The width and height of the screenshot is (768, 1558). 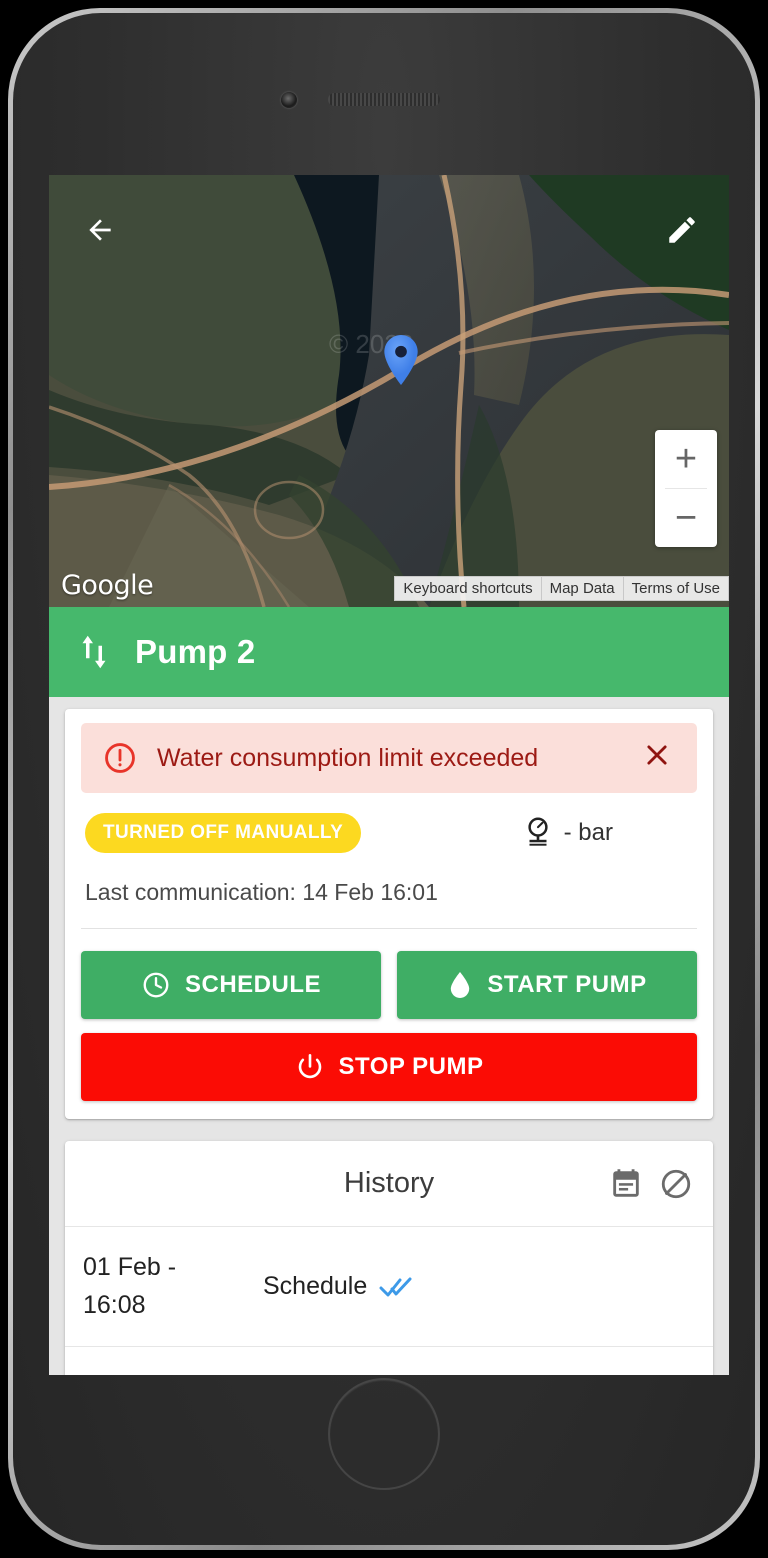 I want to click on schedule-button-label: SCHEDULE, so click(x=252, y=984).